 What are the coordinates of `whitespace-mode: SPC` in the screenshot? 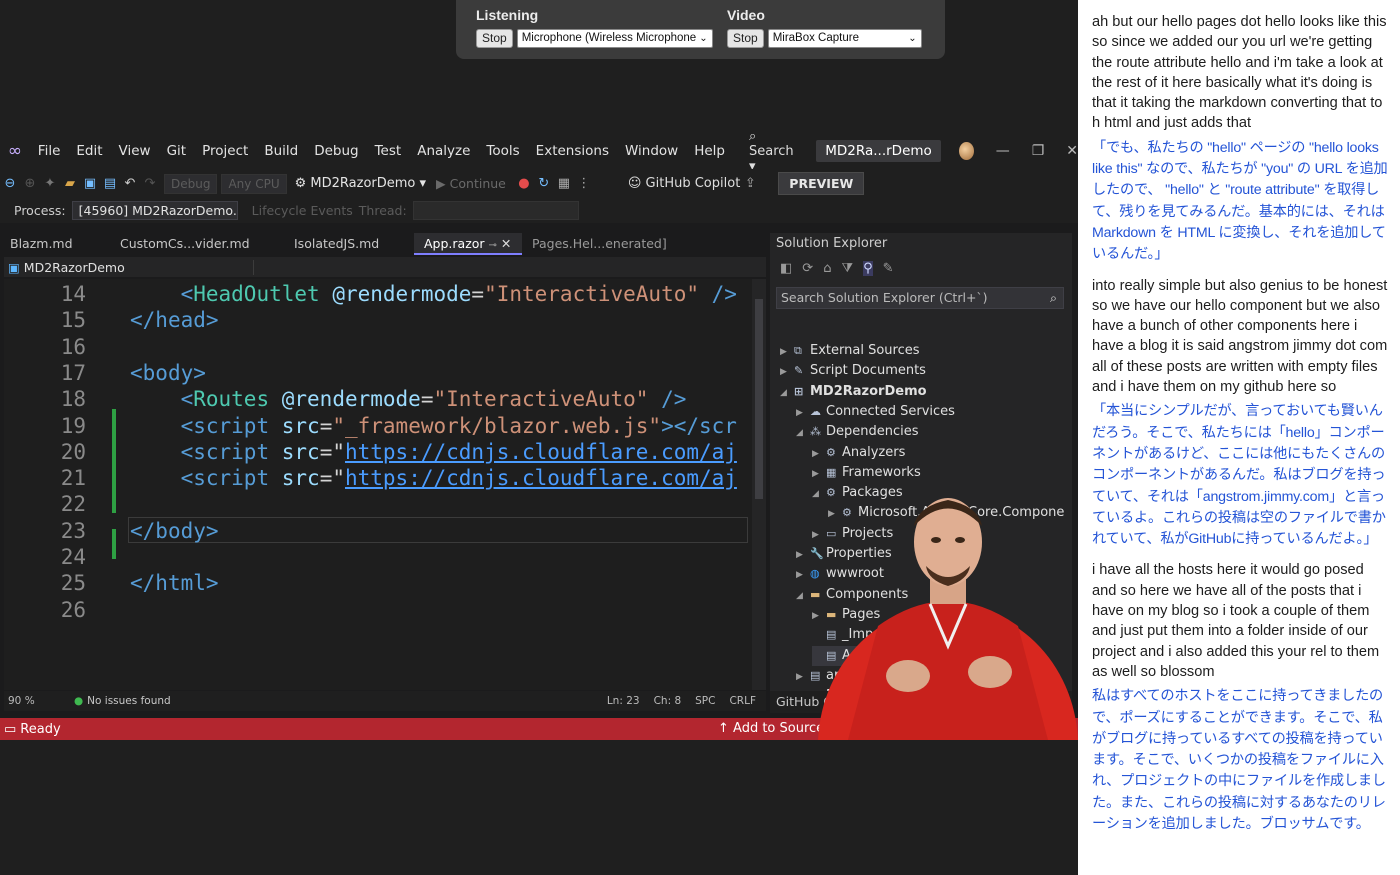 It's located at (705, 701).